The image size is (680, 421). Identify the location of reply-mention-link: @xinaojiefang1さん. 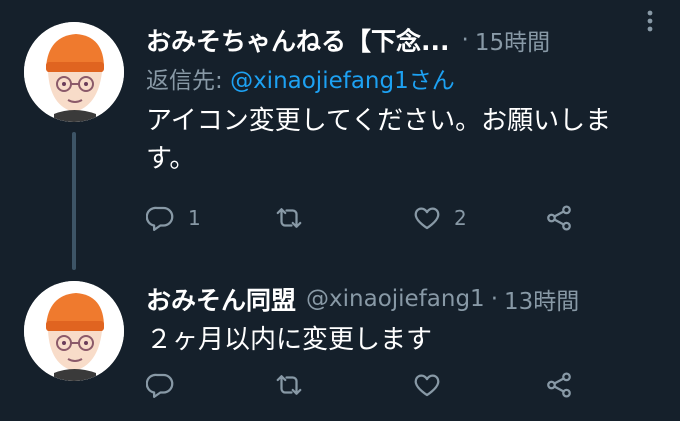
(342, 81).